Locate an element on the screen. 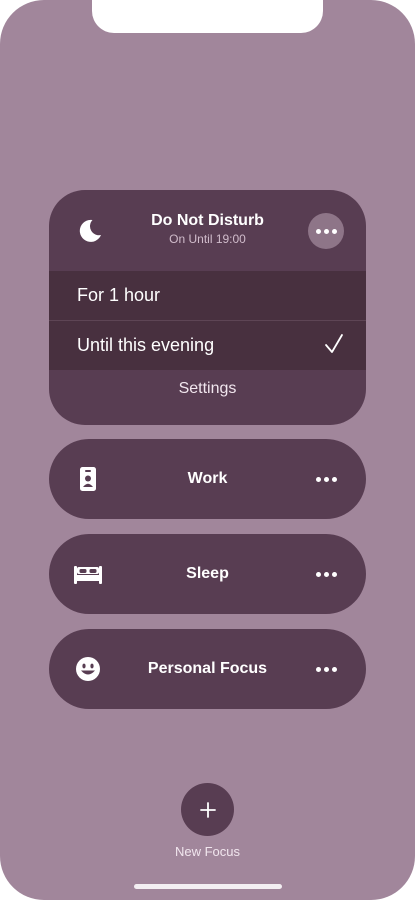 This screenshot has height=900, width=415. new-focus-label: New Focus is located at coordinates (207, 851).